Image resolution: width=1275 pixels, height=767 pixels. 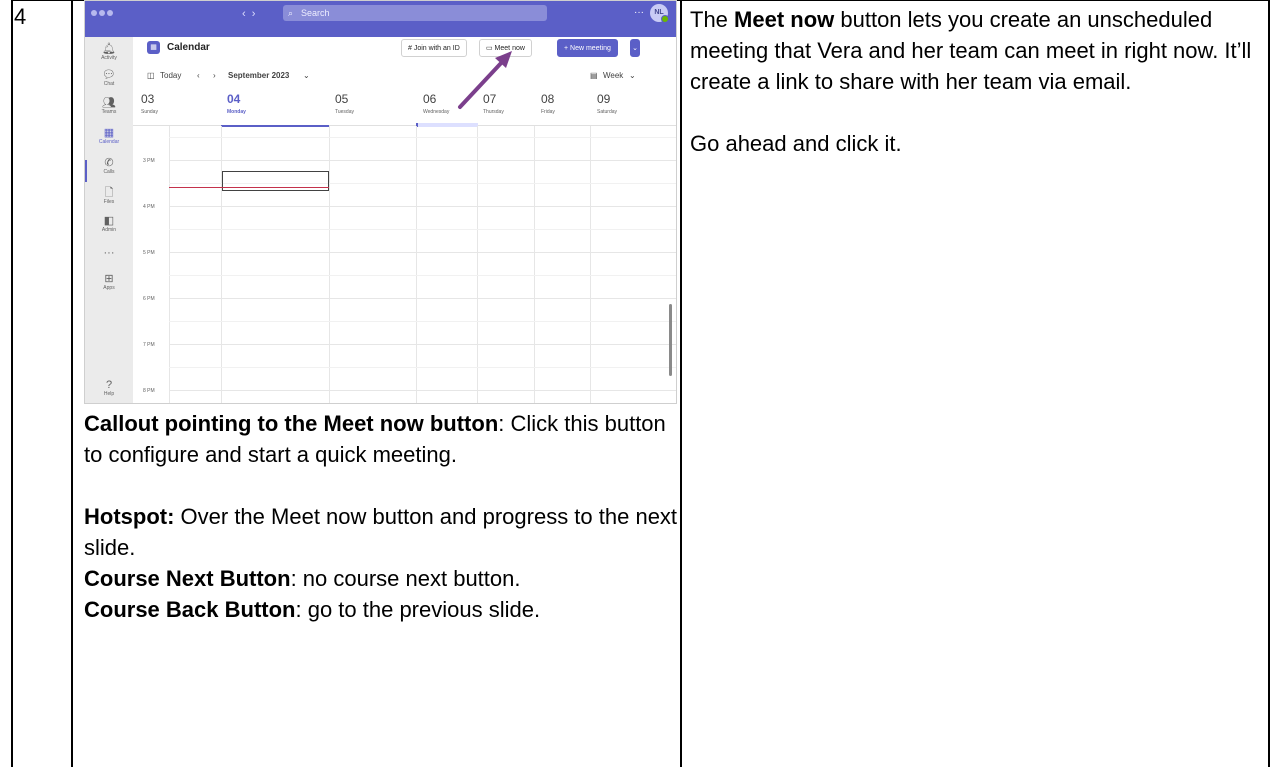 I want to click on narration-instruction: Go ahead and click it., so click(x=796, y=143).